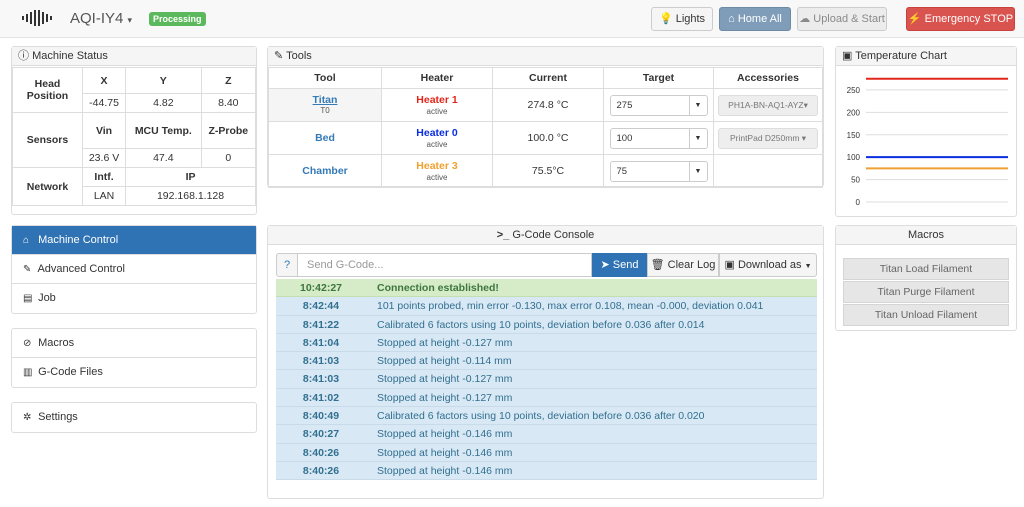  Describe the element at coordinates (768, 171) in the screenshot. I see `accessory-cell` at that location.